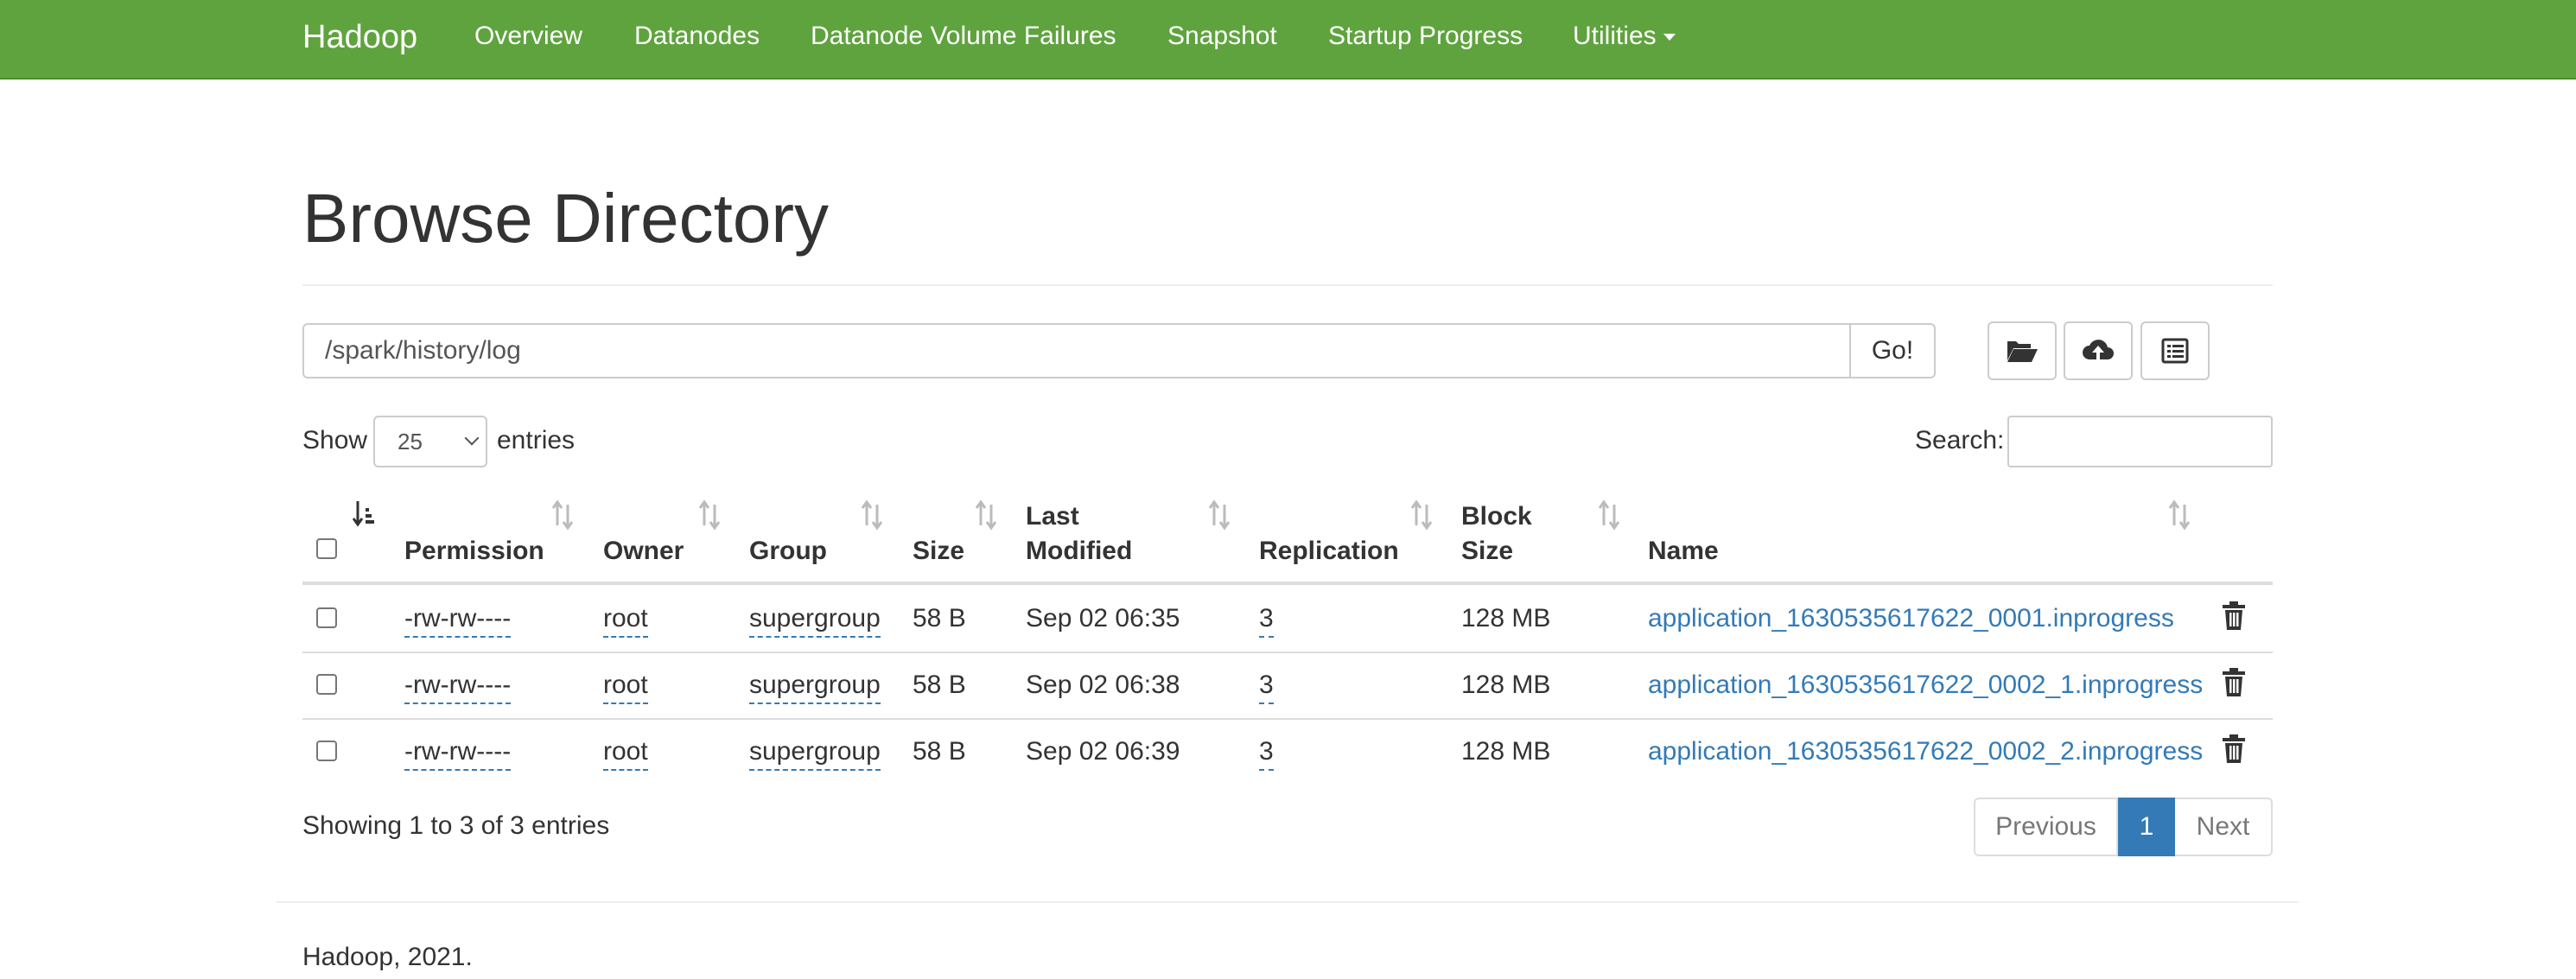 The width and height of the screenshot is (2576, 979). Describe the element at coordinates (1079, 551) in the screenshot. I see `column-header-last-modified-line2: Modified` at that location.